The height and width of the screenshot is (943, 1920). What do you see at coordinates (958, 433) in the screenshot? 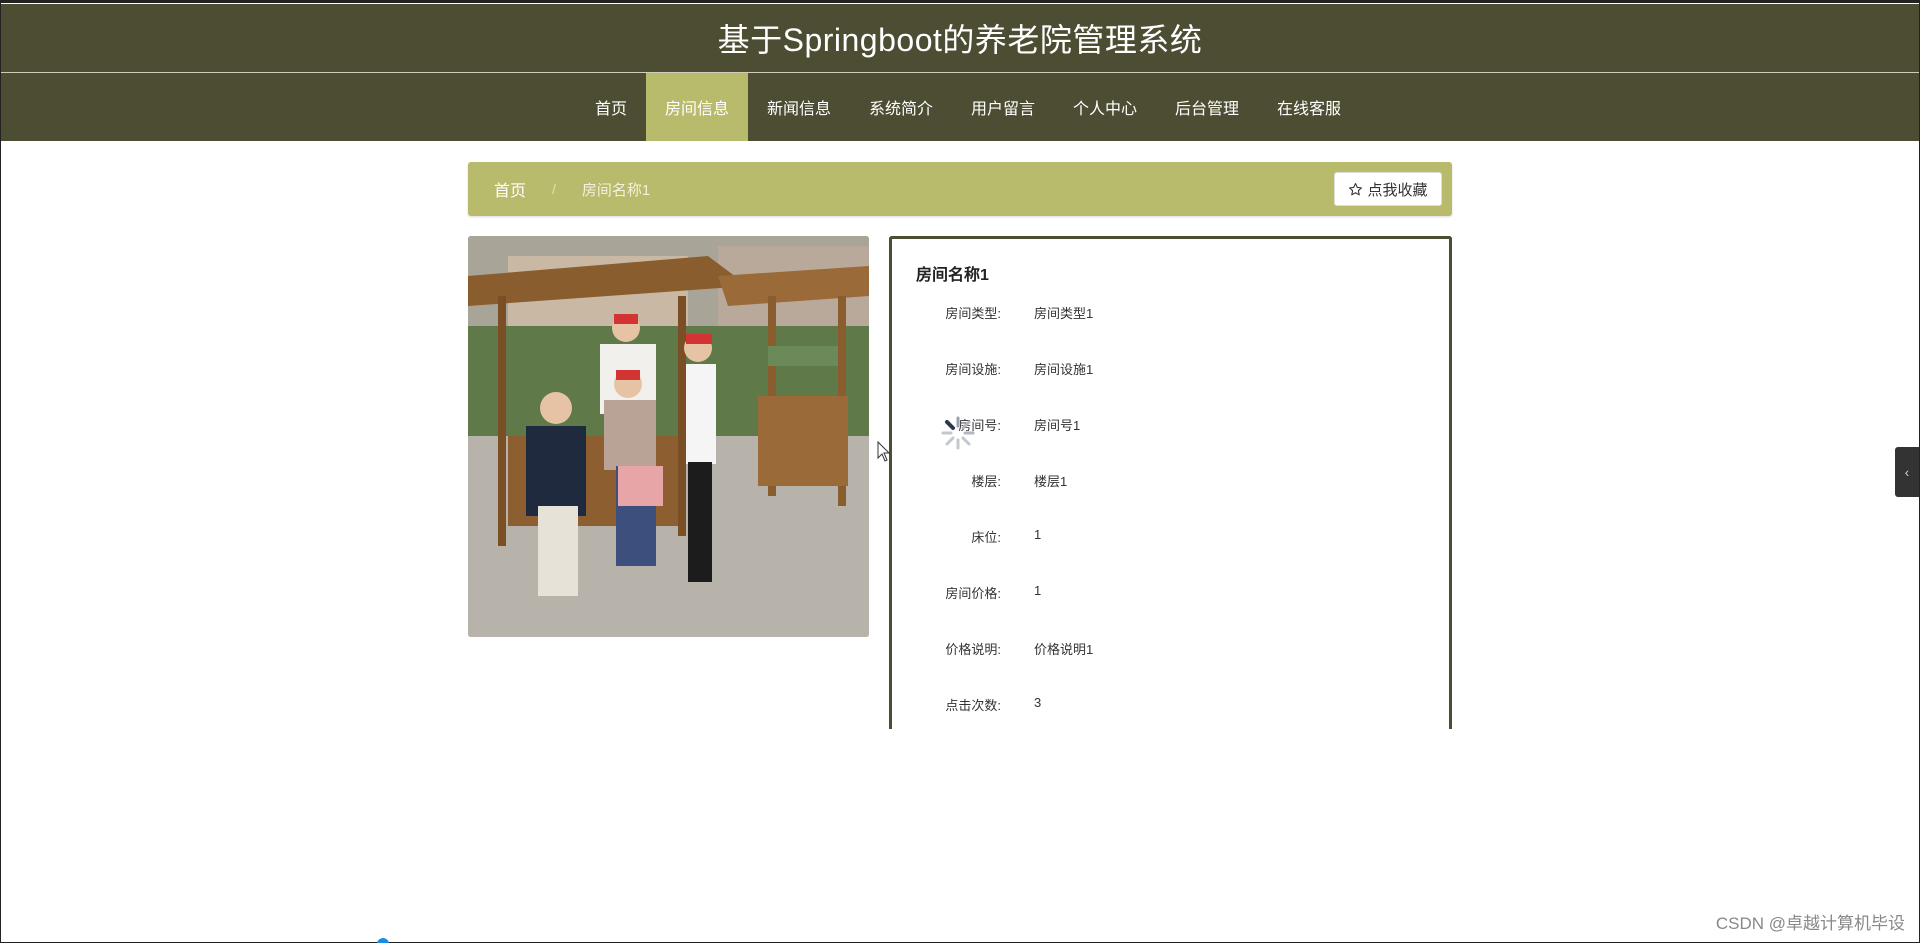
I see `loading-spinner-icon` at bounding box center [958, 433].